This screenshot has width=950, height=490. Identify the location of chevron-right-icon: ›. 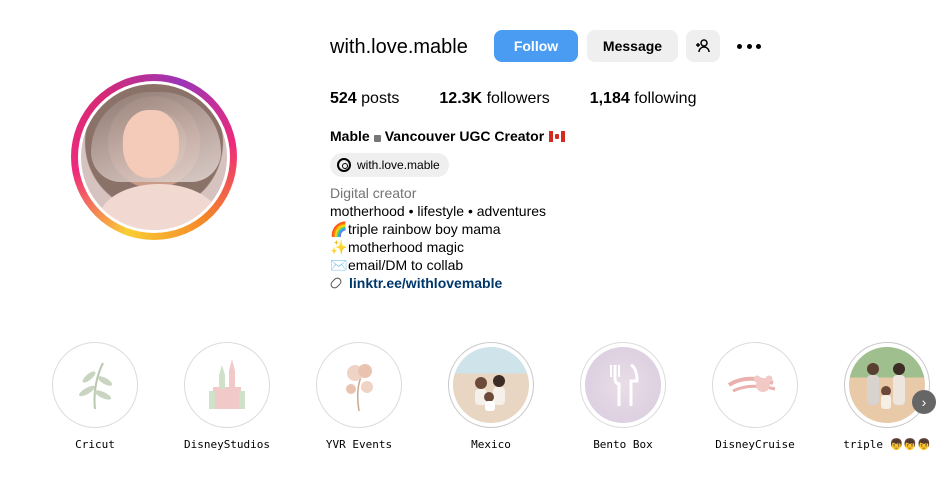
(924, 402).